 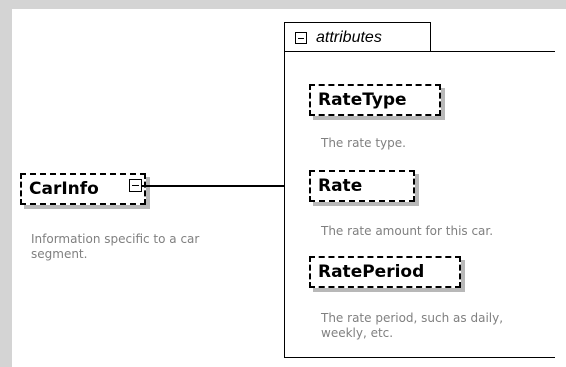 What do you see at coordinates (218, 186) in the screenshot?
I see `connector-line` at bounding box center [218, 186].